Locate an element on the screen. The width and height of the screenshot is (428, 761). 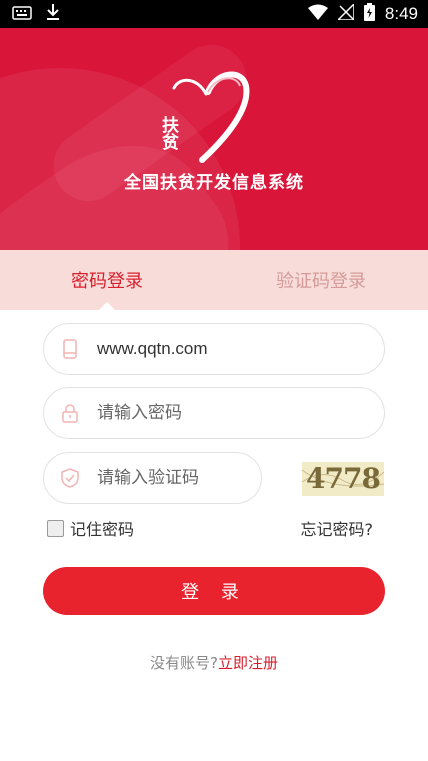
status-bar: 8:49 is located at coordinates (214, 14).